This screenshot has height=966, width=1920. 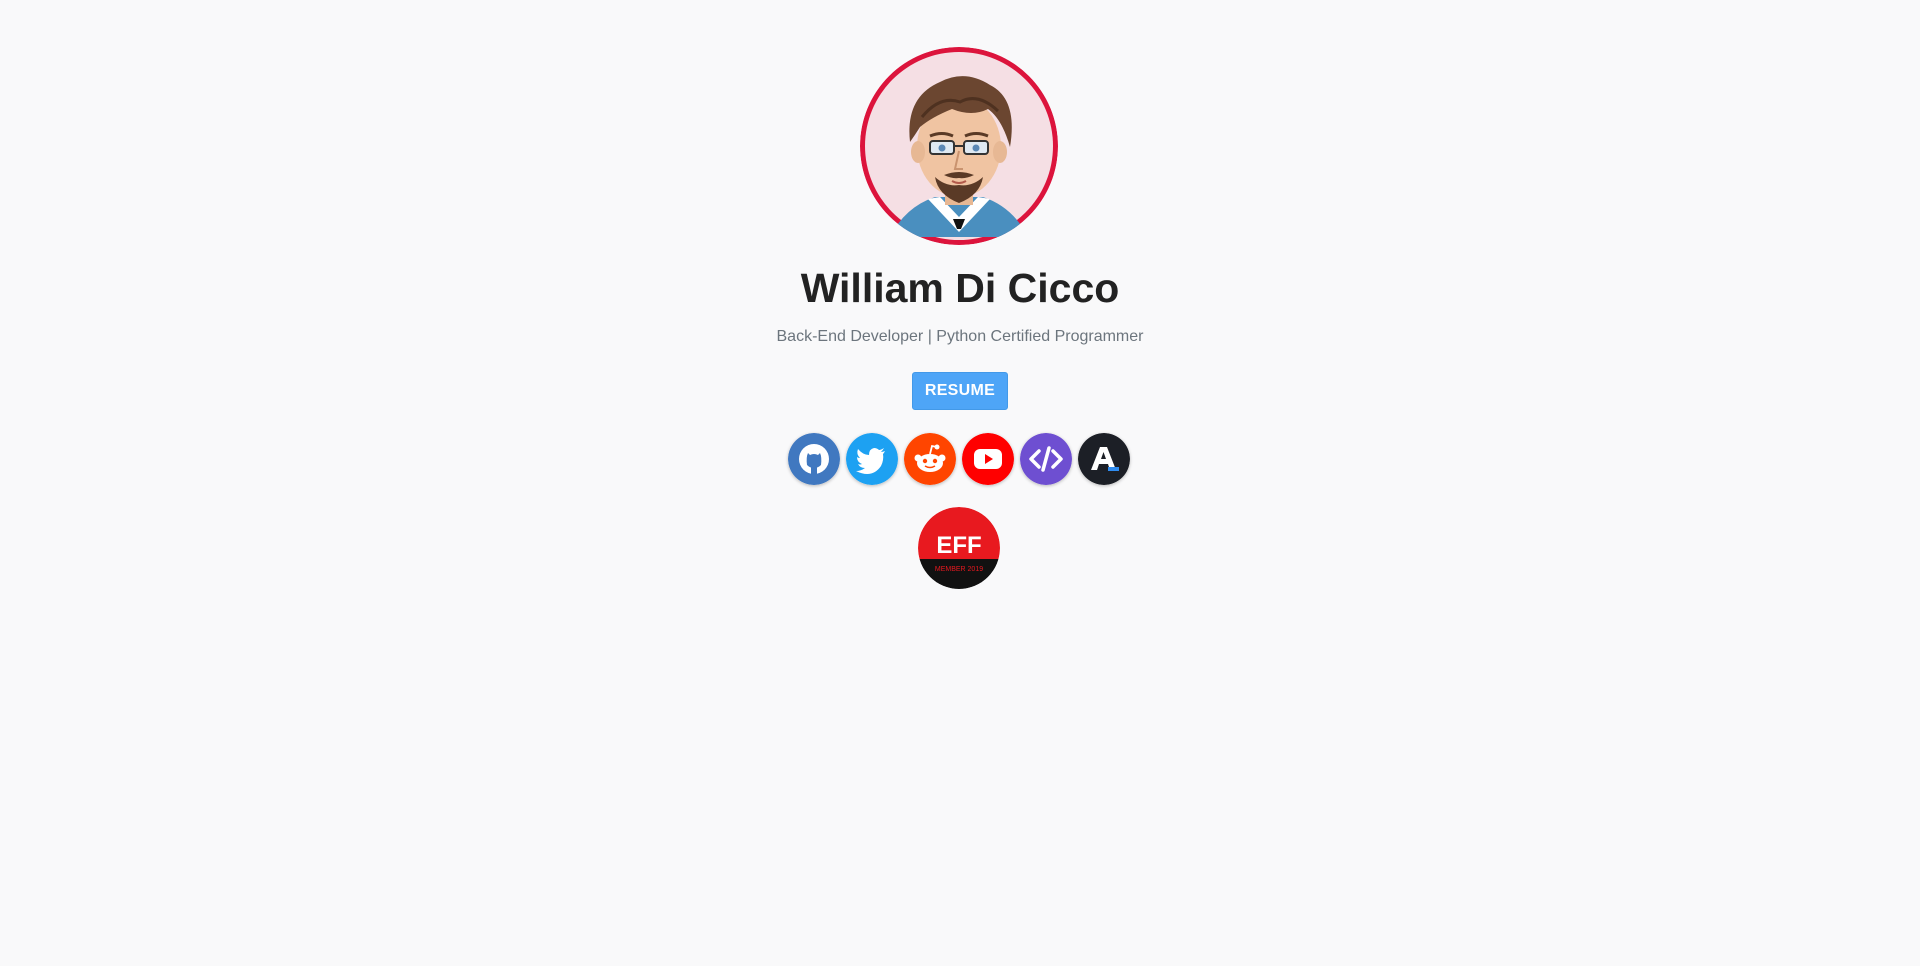 I want to click on avatar, so click(x=959, y=146).